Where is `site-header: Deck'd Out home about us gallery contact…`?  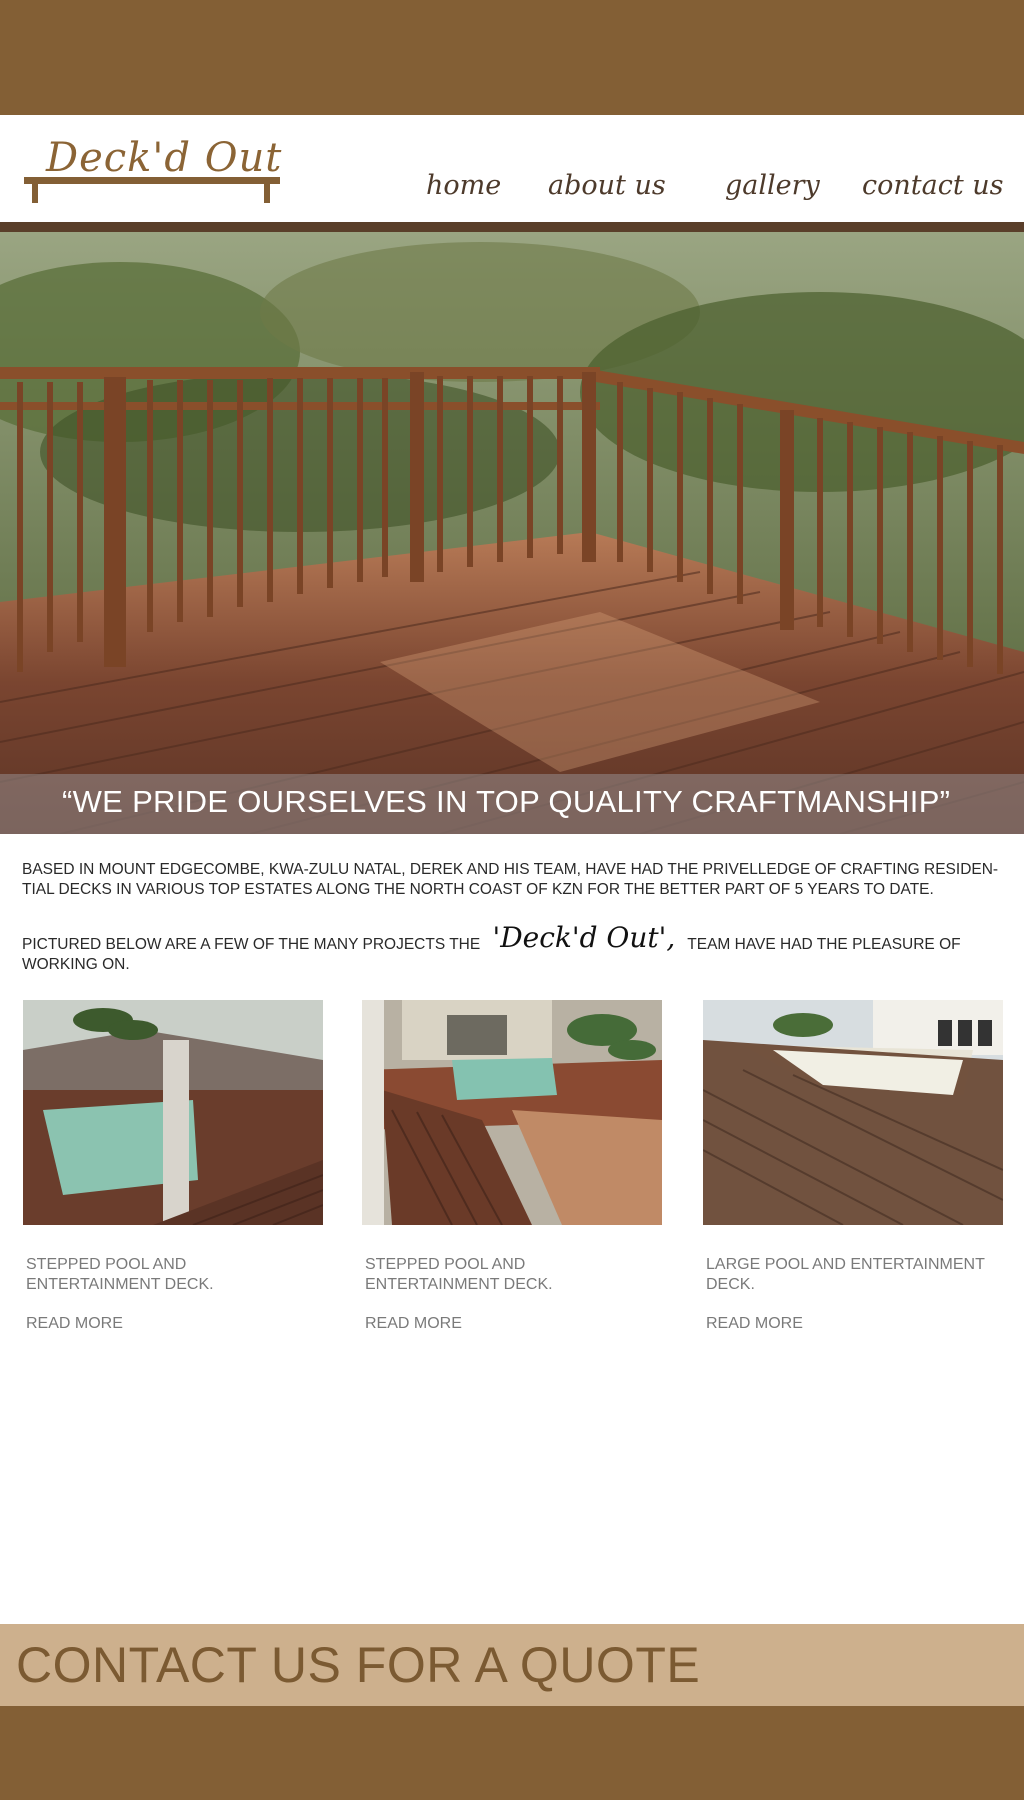 site-header: Deck'd Out home about us gallery contact… is located at coordinates (512, 168).